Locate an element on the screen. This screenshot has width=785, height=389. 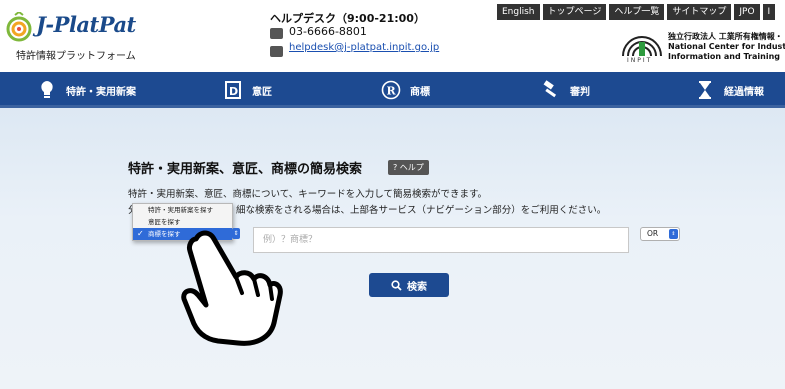
operator-select: OR ⇕ is located at coordinates (660, 234).